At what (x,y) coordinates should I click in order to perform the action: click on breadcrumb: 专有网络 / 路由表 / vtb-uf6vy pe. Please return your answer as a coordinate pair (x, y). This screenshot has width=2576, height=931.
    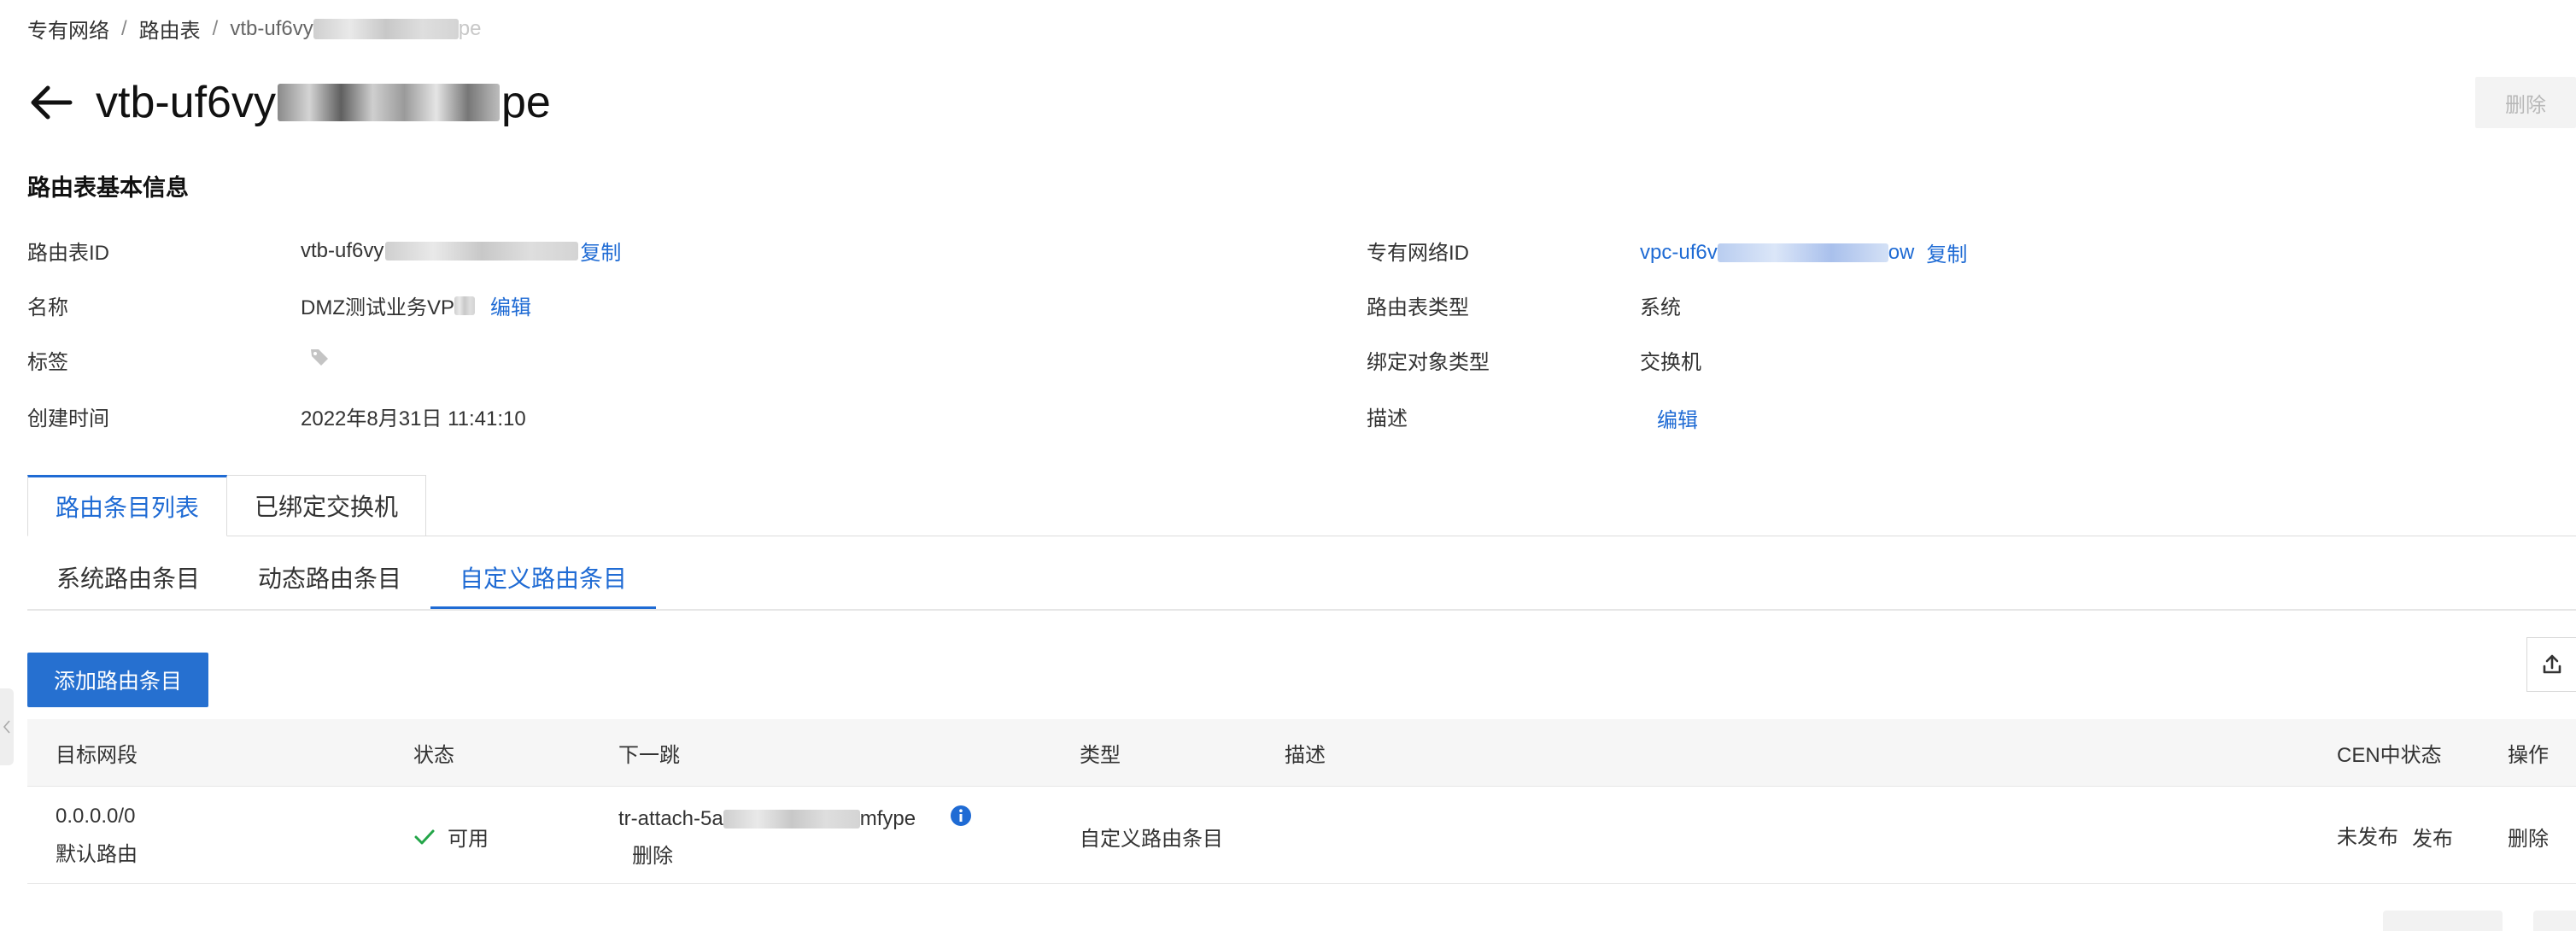
    Looking at the image, I should click on (254, 29).